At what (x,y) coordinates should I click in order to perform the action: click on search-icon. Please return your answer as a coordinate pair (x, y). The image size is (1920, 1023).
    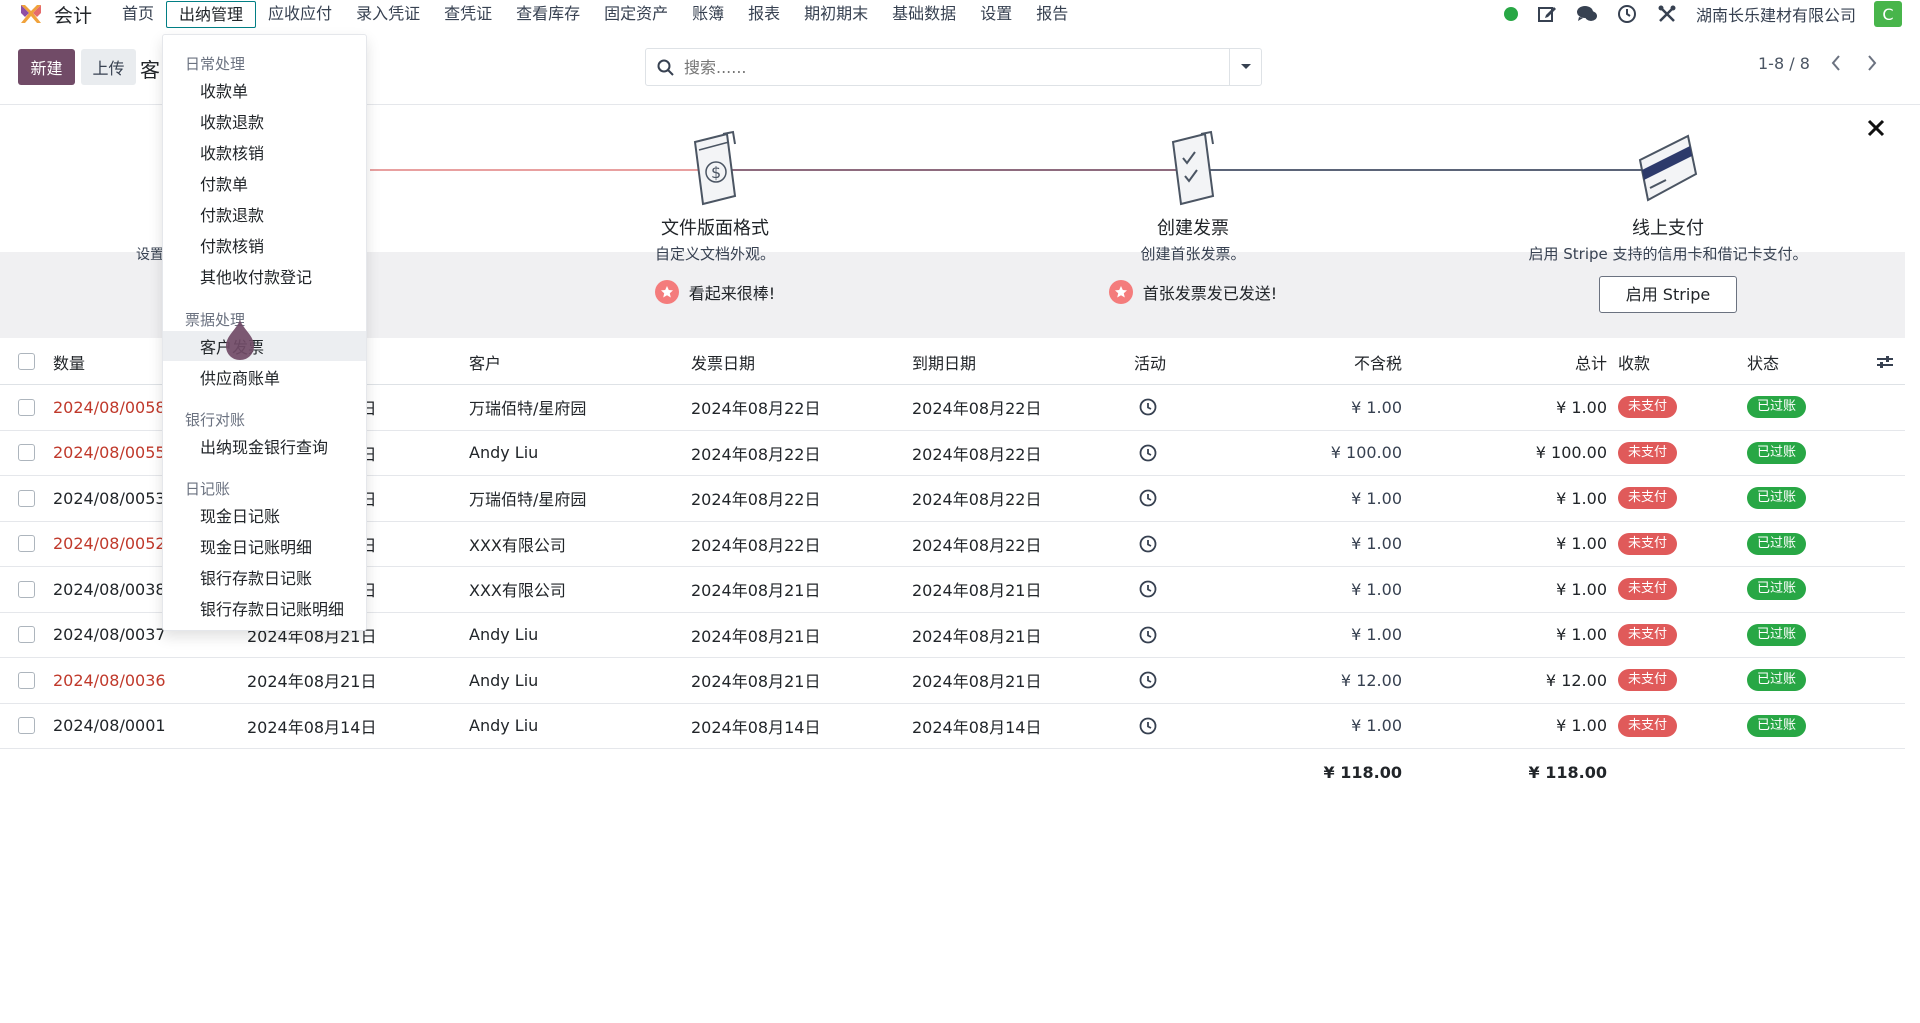
    Looking at the image, I should click on (665, 67).